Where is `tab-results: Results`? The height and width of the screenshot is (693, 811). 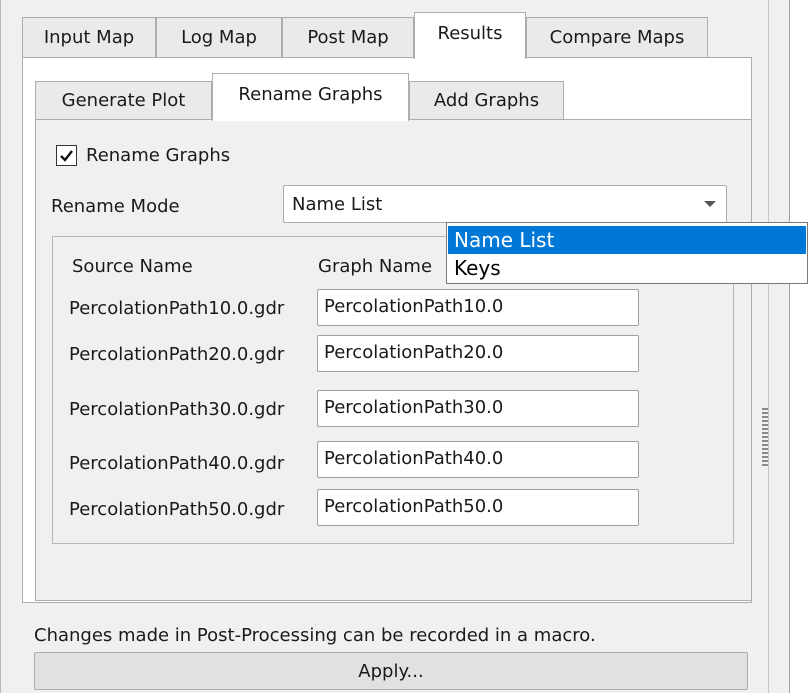 tab-results: Results is located at coordinates (470, 35).